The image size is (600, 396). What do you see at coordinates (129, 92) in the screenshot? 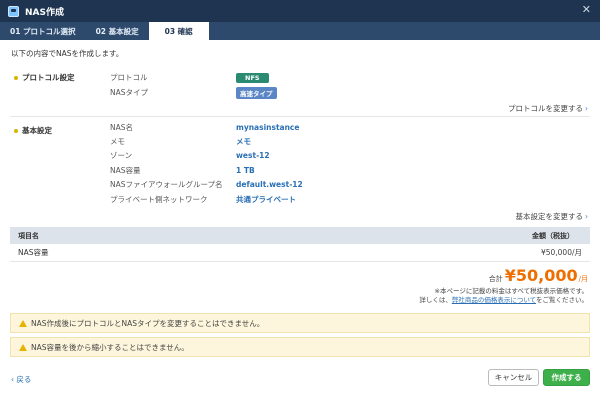
I see `nas-type-key: NASタイプ` at bounding box center [129, 92].